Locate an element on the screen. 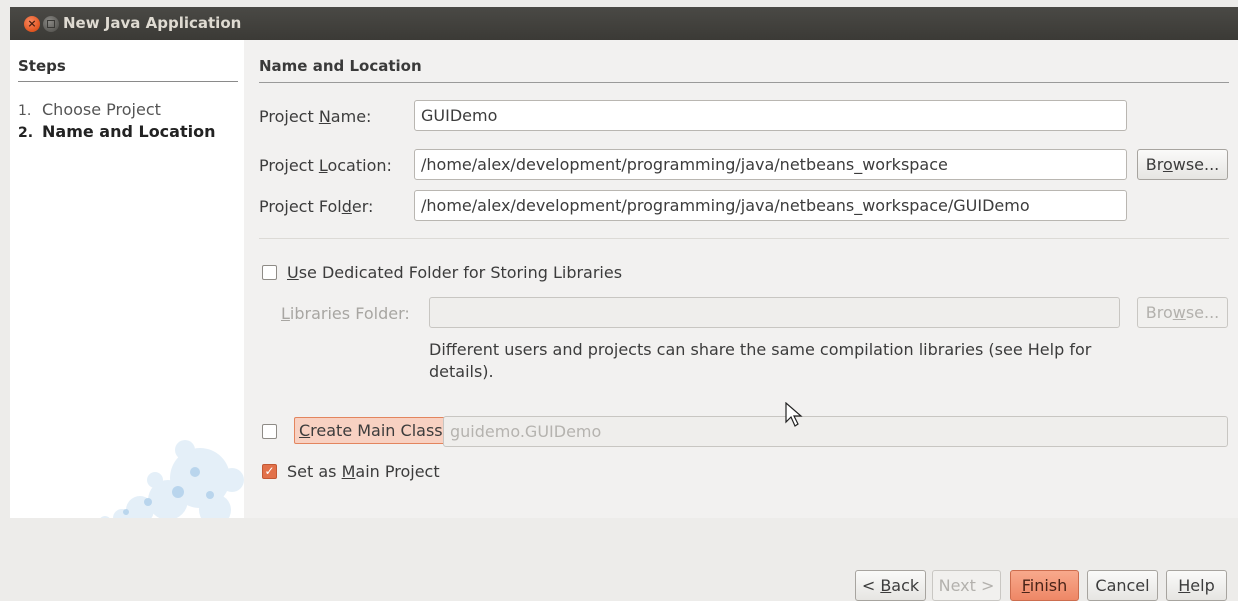 The height and width of the screenshot is (601, 1238). set-main-project-checkbox: ✓ is located at coordinates (269, 471).